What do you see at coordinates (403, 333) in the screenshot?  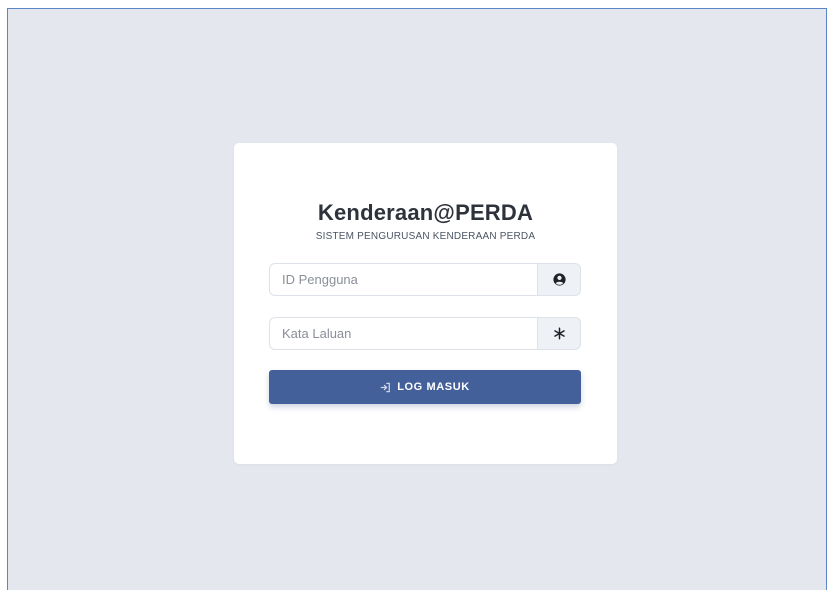 I see `password-input` at bounding box center [403, 333].